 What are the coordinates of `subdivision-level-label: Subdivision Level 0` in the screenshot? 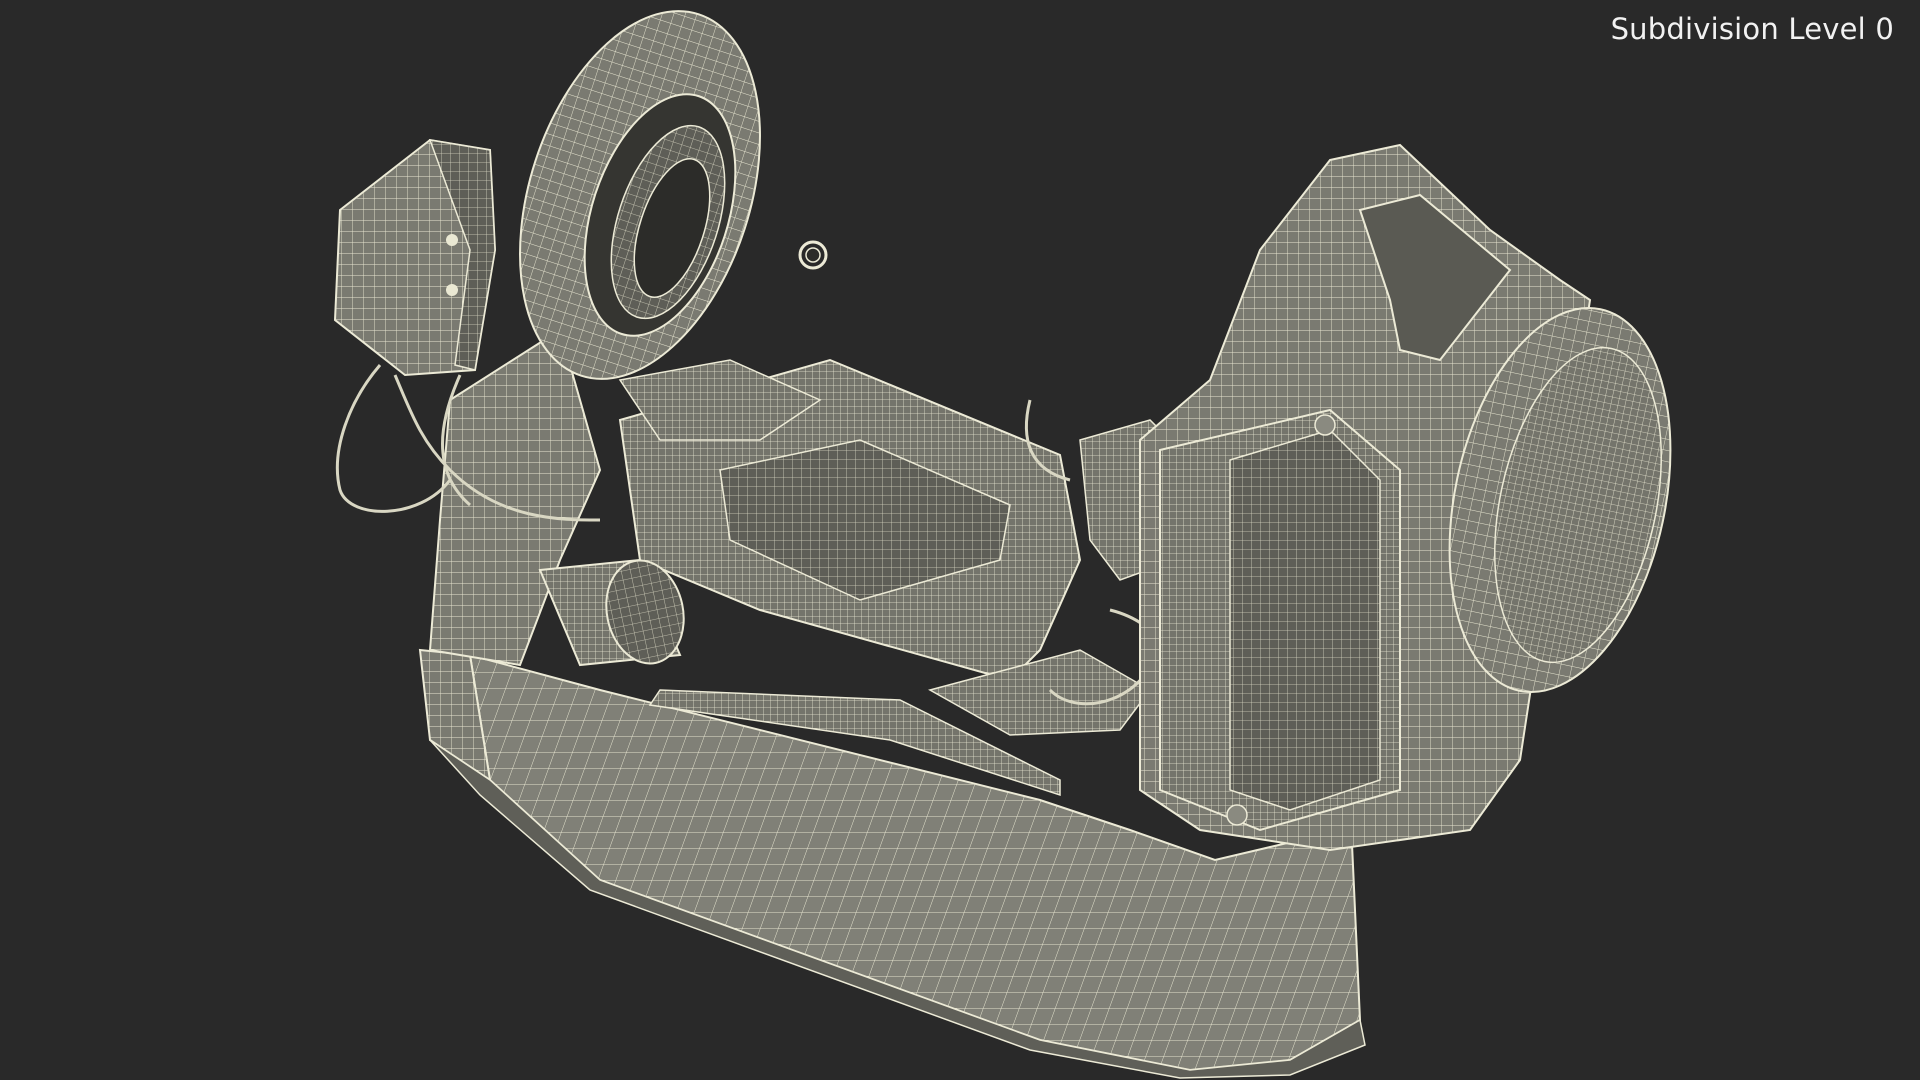 It's located at (1752, 29).